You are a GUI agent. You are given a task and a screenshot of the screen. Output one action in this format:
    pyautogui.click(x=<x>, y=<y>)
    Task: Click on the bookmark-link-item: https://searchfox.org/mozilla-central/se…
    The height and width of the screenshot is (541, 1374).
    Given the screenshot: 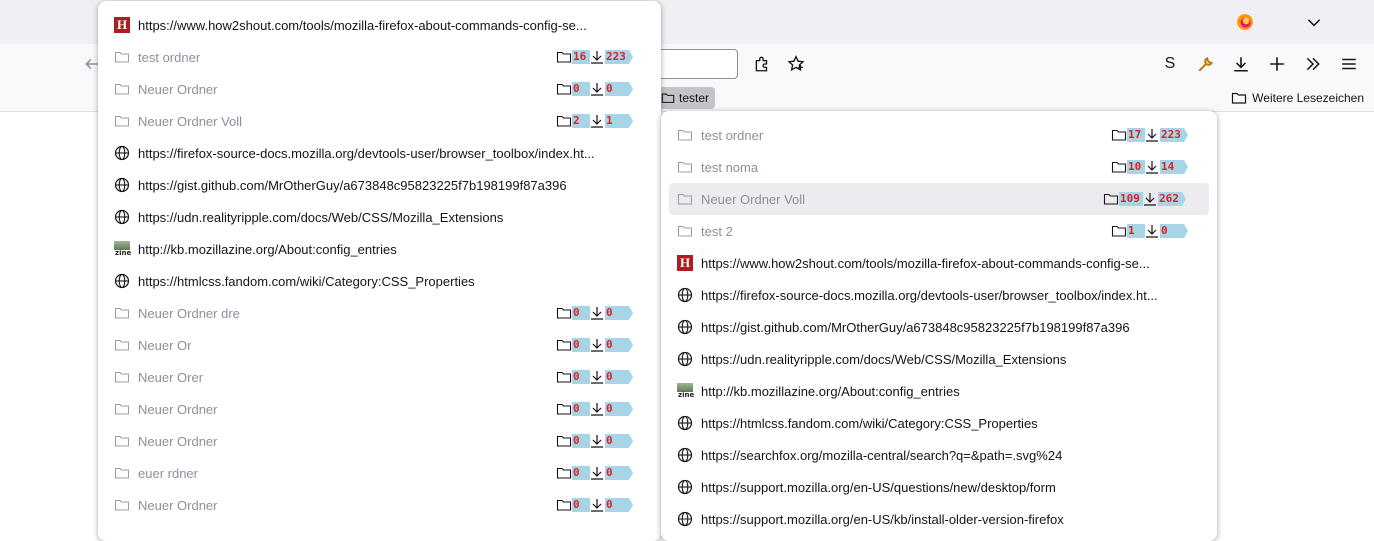 What is the action you would take?
    pyautogui.click(x=939, y=455)
    